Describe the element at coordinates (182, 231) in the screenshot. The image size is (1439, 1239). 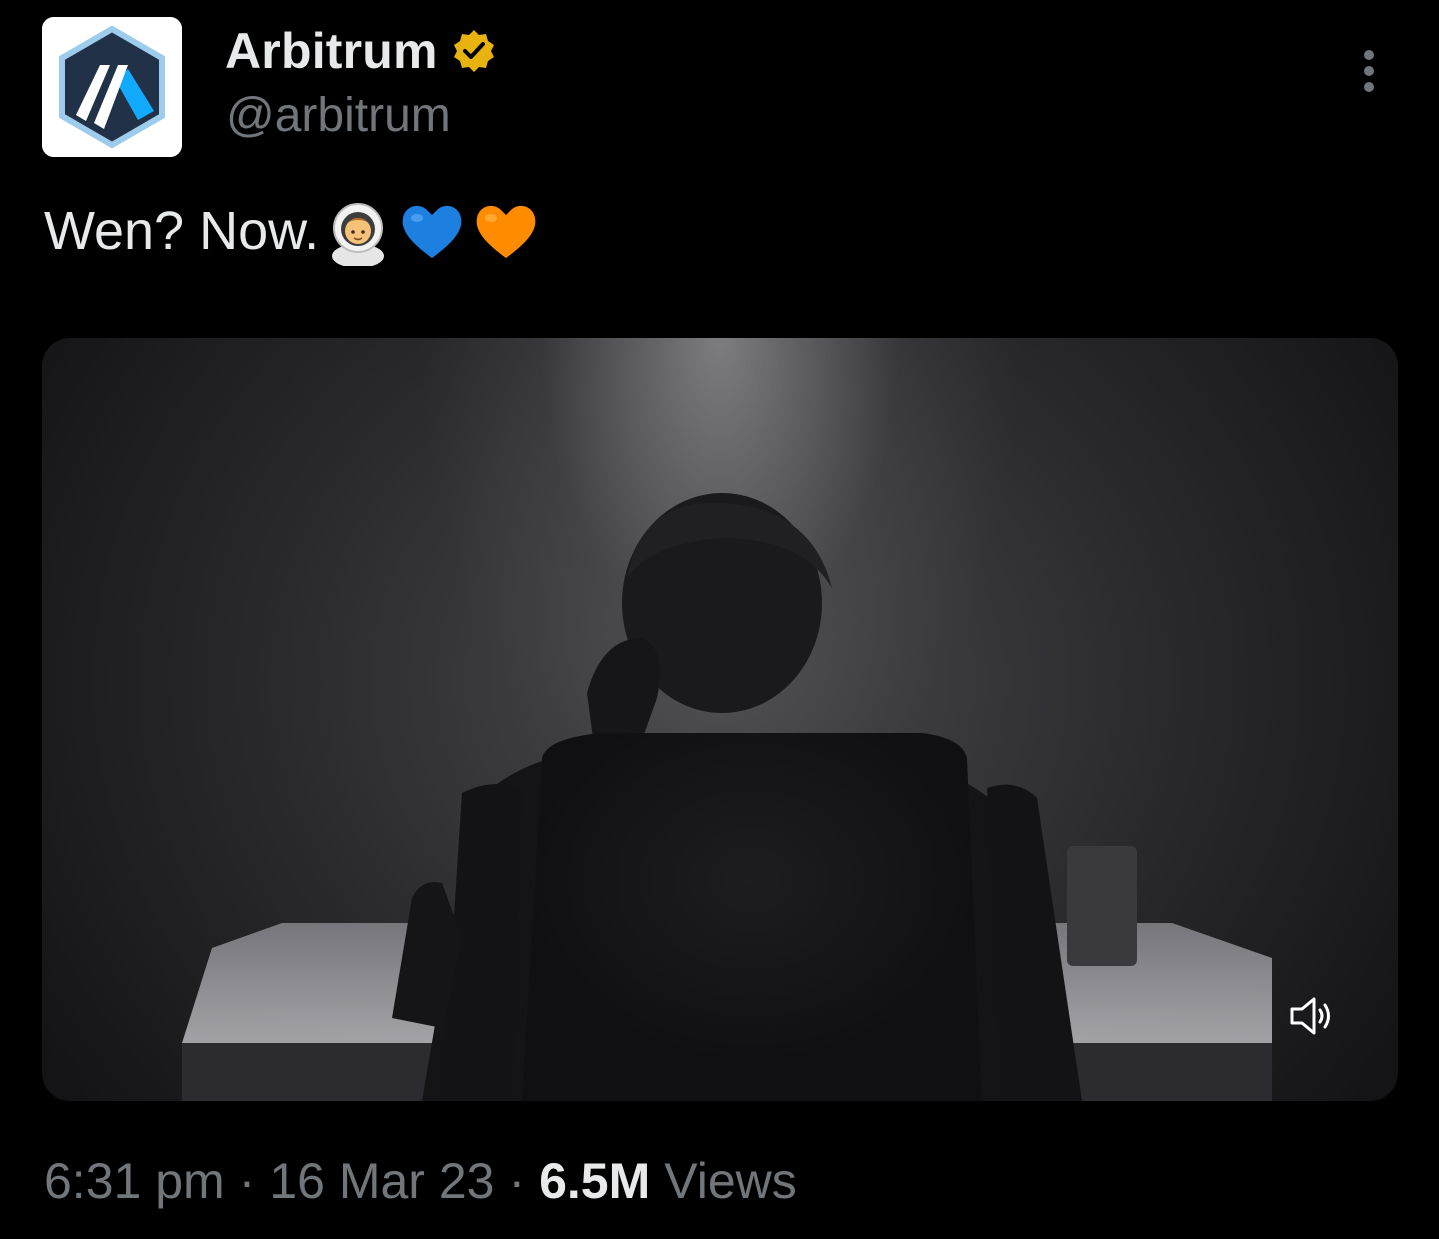
I see `tweet-body: Wen? Now.` at that location.